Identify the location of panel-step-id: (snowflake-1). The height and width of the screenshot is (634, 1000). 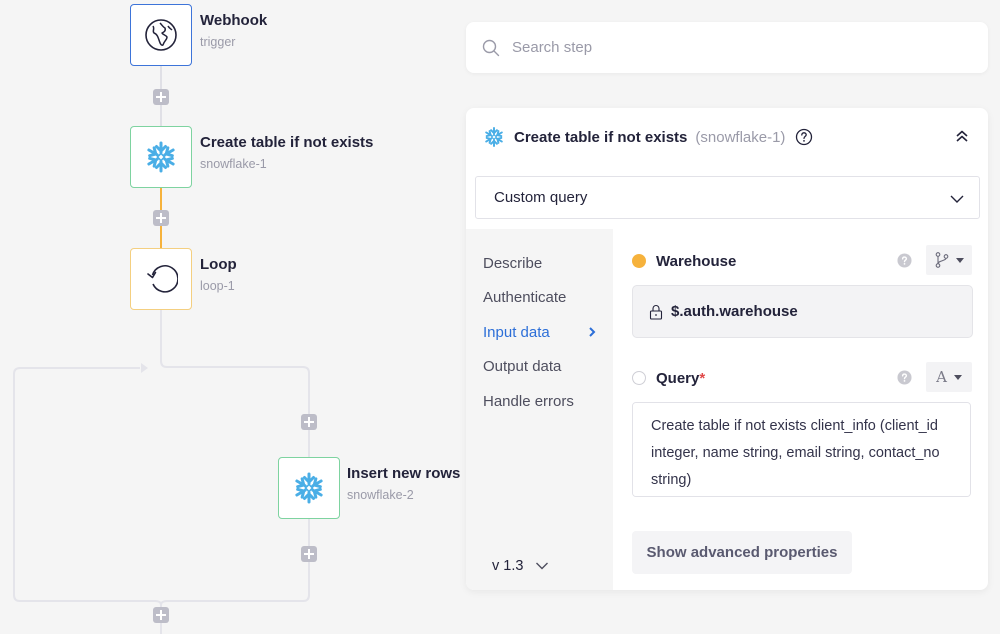
(740, 137).